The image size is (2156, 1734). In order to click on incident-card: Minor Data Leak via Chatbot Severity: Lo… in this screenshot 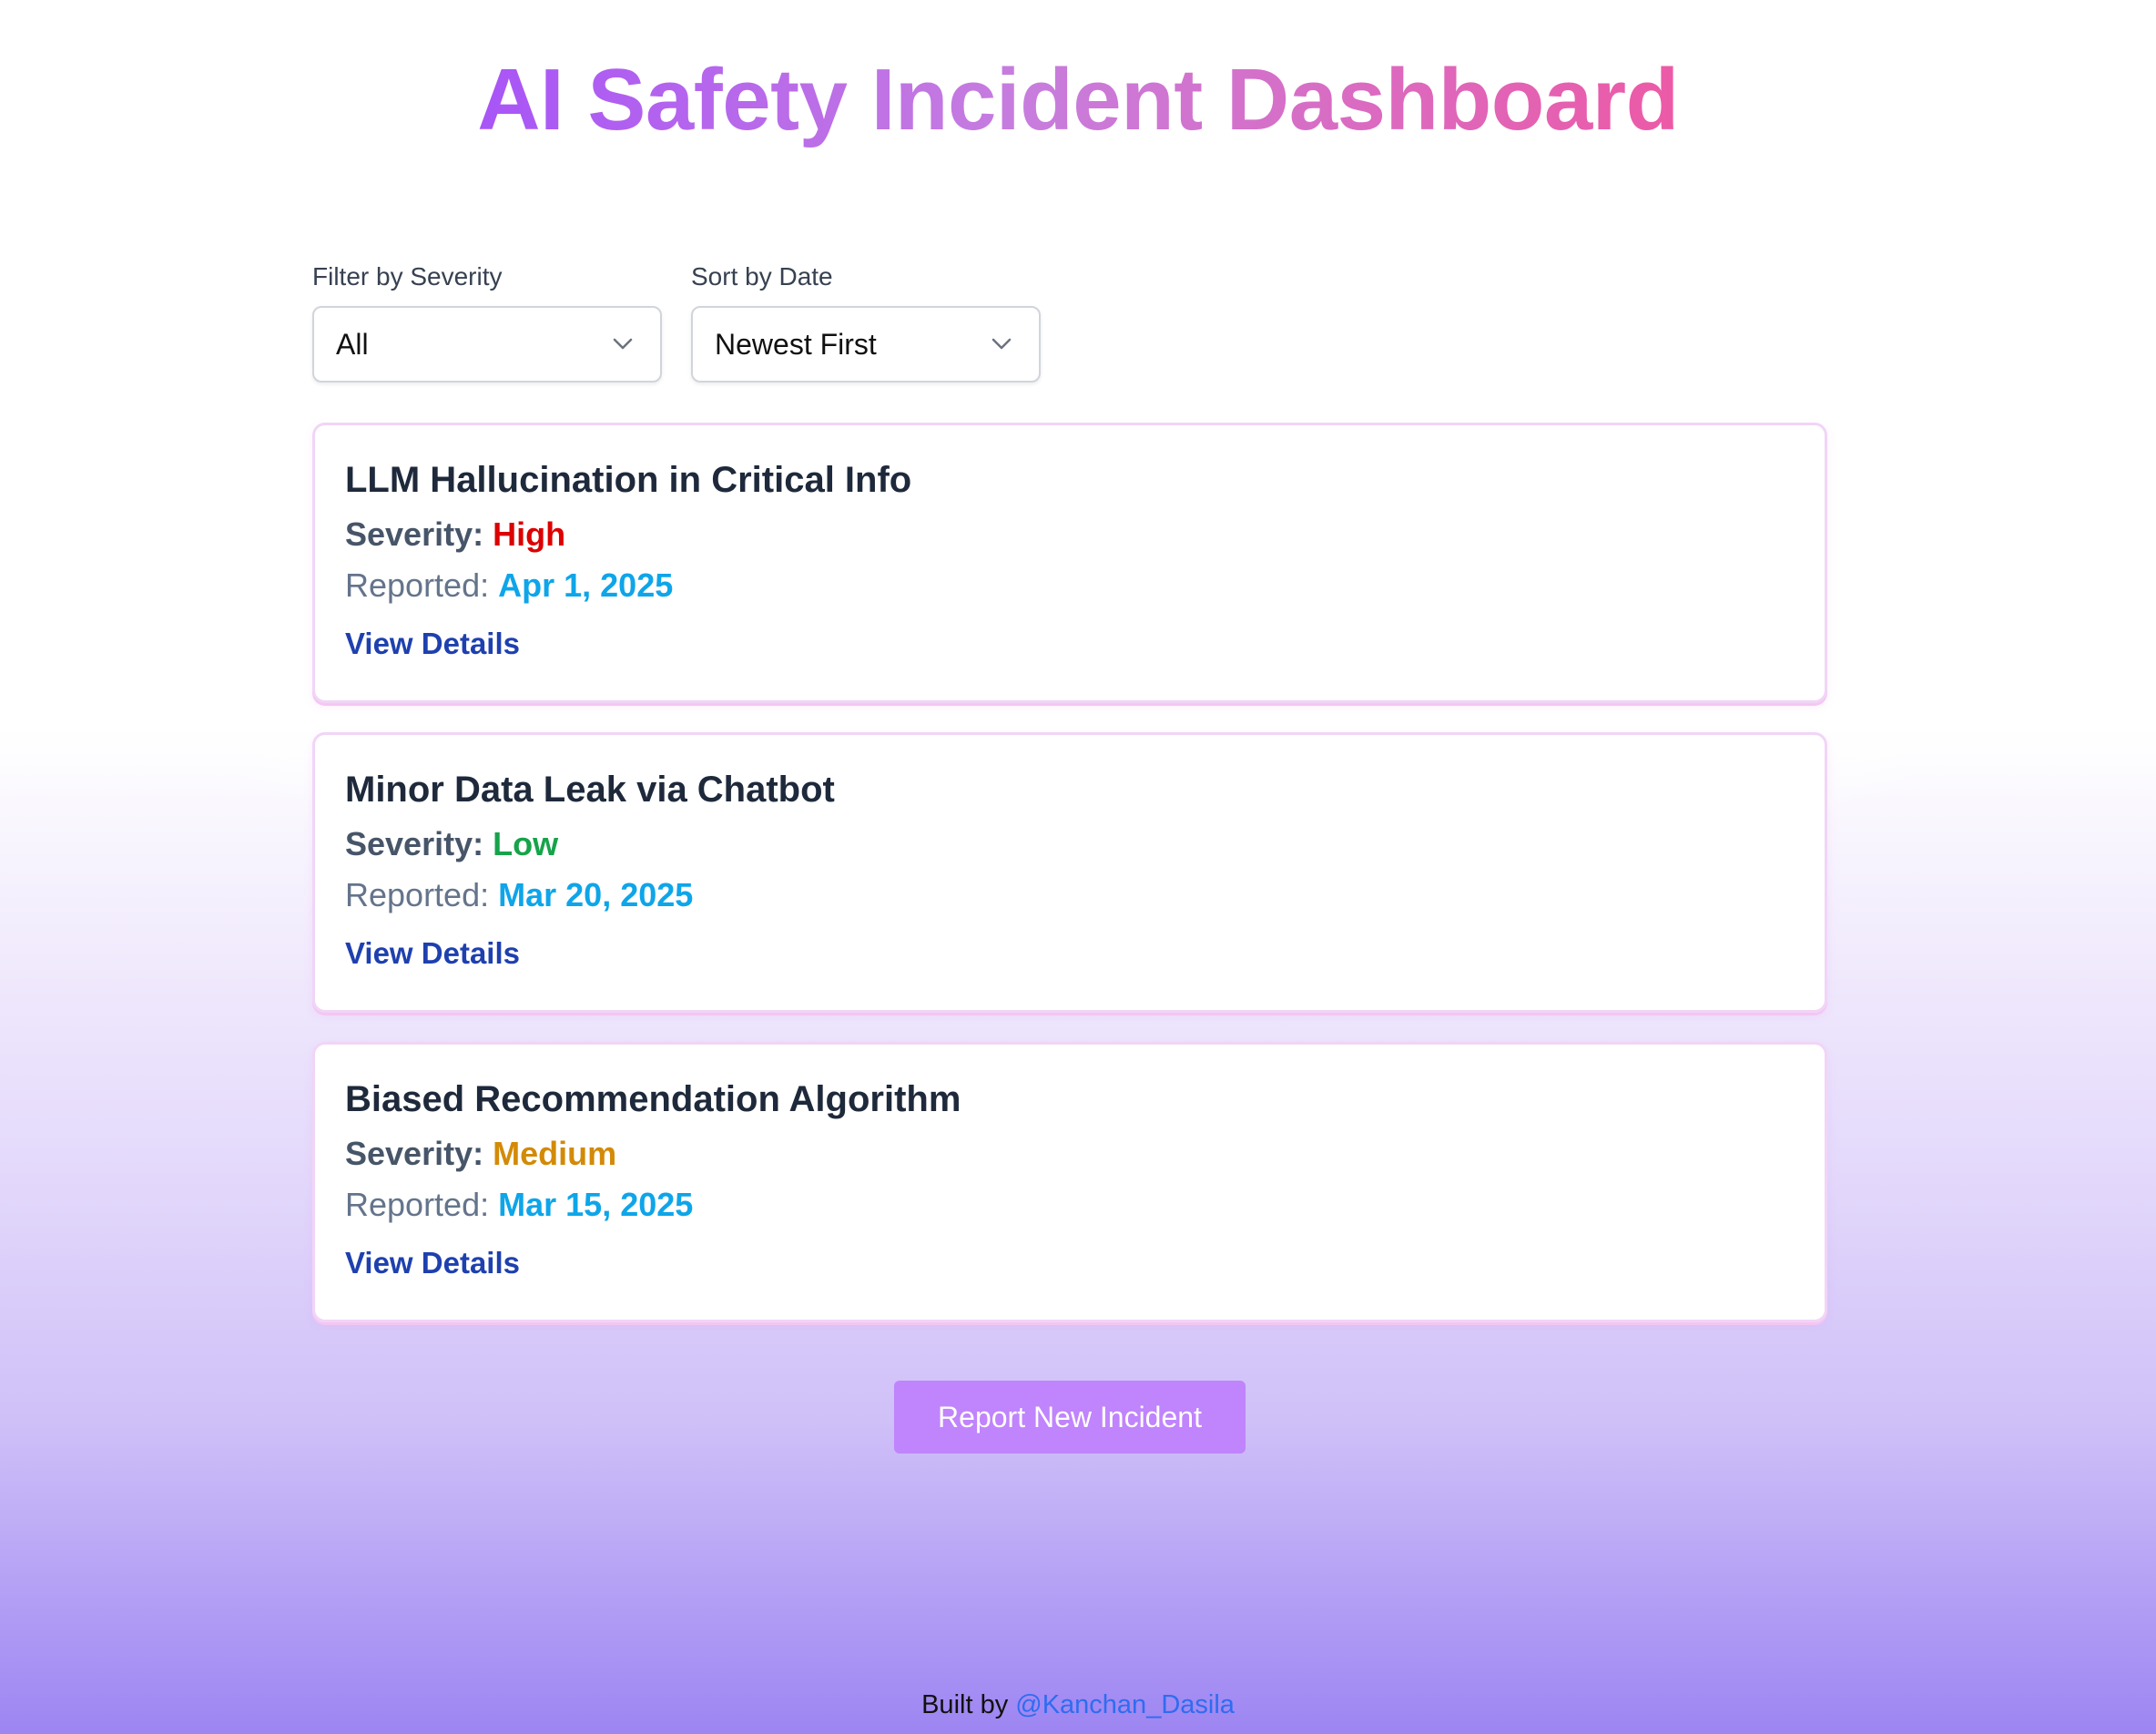, I will do `click(1070, 872)`.